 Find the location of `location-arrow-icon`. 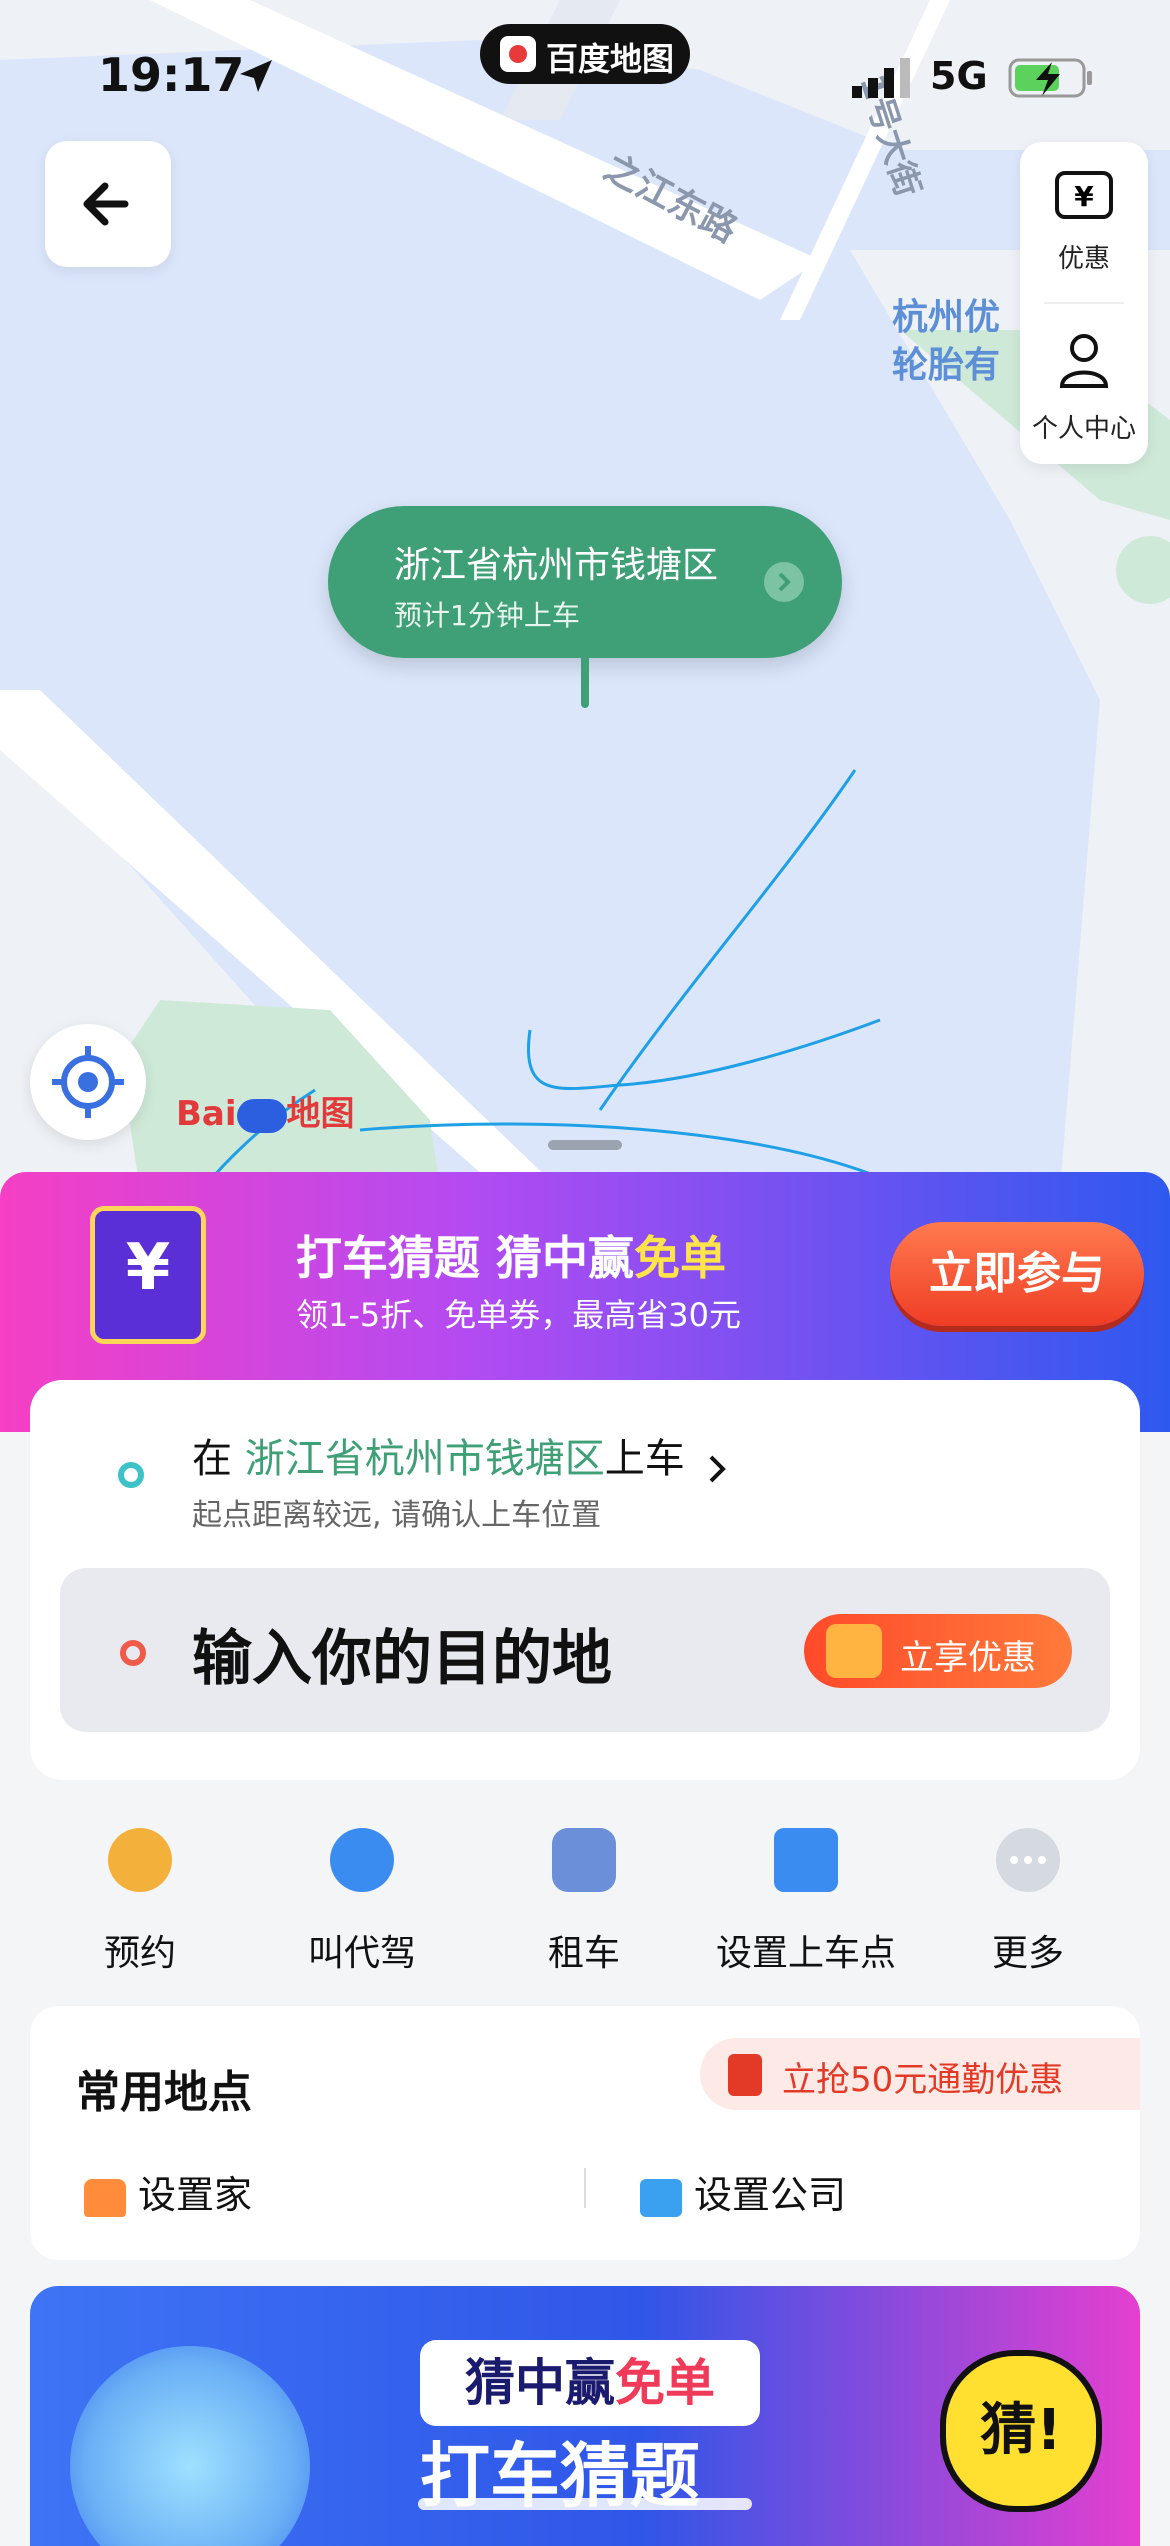

location-arrow-icon is located at coordinates (256, 76).